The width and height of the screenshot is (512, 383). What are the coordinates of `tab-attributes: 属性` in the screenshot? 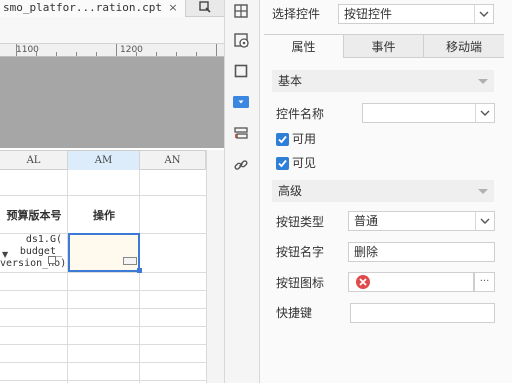 It's located at (304, 46).